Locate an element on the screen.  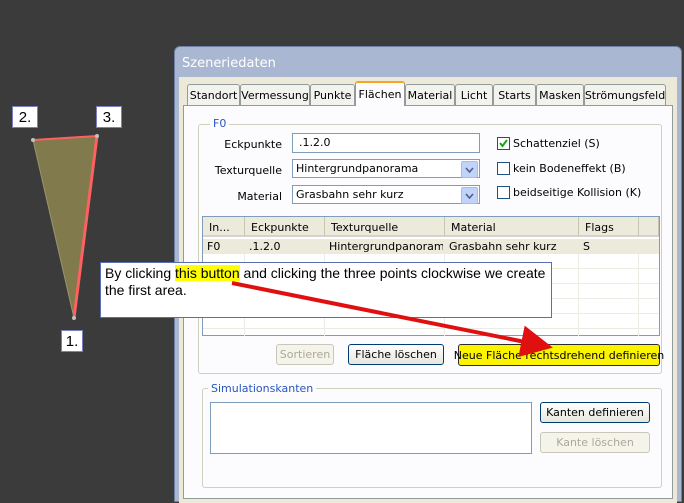
window-title: Szeneriedaten is located at coordinates (229, 63).